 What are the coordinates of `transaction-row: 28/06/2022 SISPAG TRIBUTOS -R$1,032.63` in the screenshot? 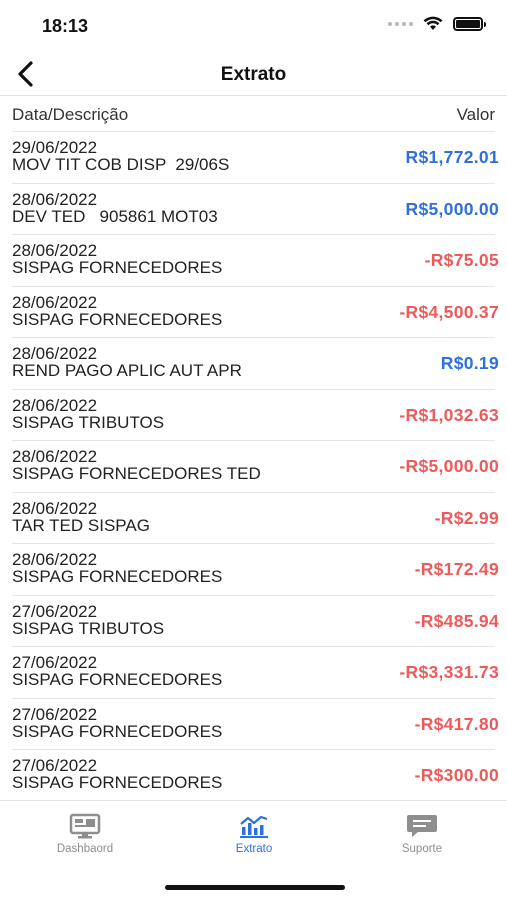 It's located at (255, 414).